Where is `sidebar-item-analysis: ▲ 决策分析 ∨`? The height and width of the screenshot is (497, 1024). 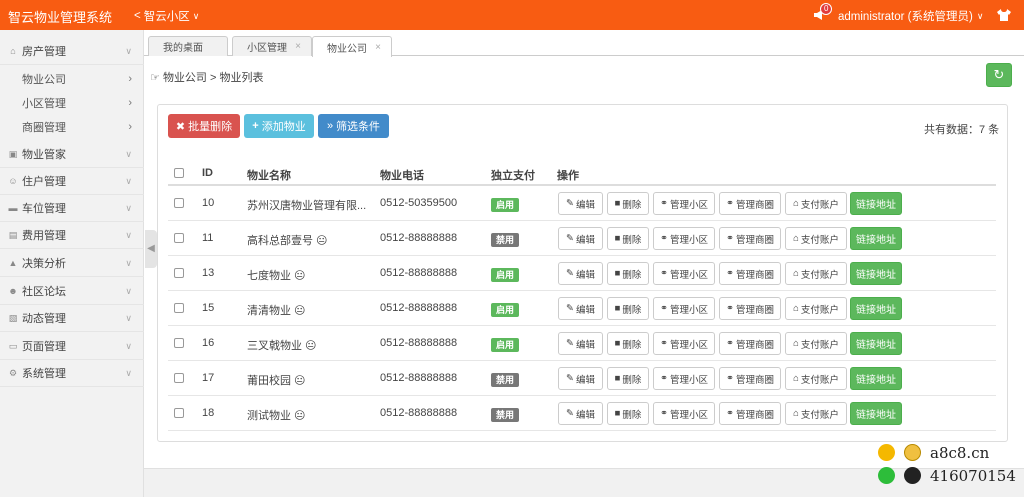 sidebar-item-analysis: ▲ 决策分析 ∨ is located at coordinates (72, 263).